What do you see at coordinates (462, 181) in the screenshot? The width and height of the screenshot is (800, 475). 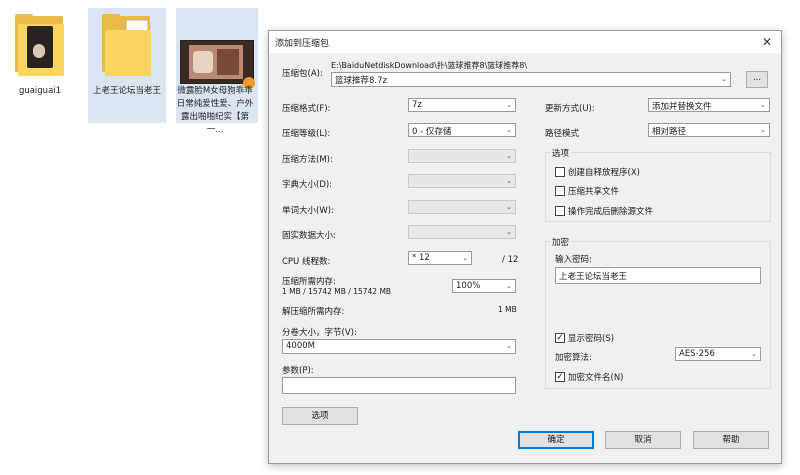 I see `dict-select: ⌄` at bounding box center [462, 181].